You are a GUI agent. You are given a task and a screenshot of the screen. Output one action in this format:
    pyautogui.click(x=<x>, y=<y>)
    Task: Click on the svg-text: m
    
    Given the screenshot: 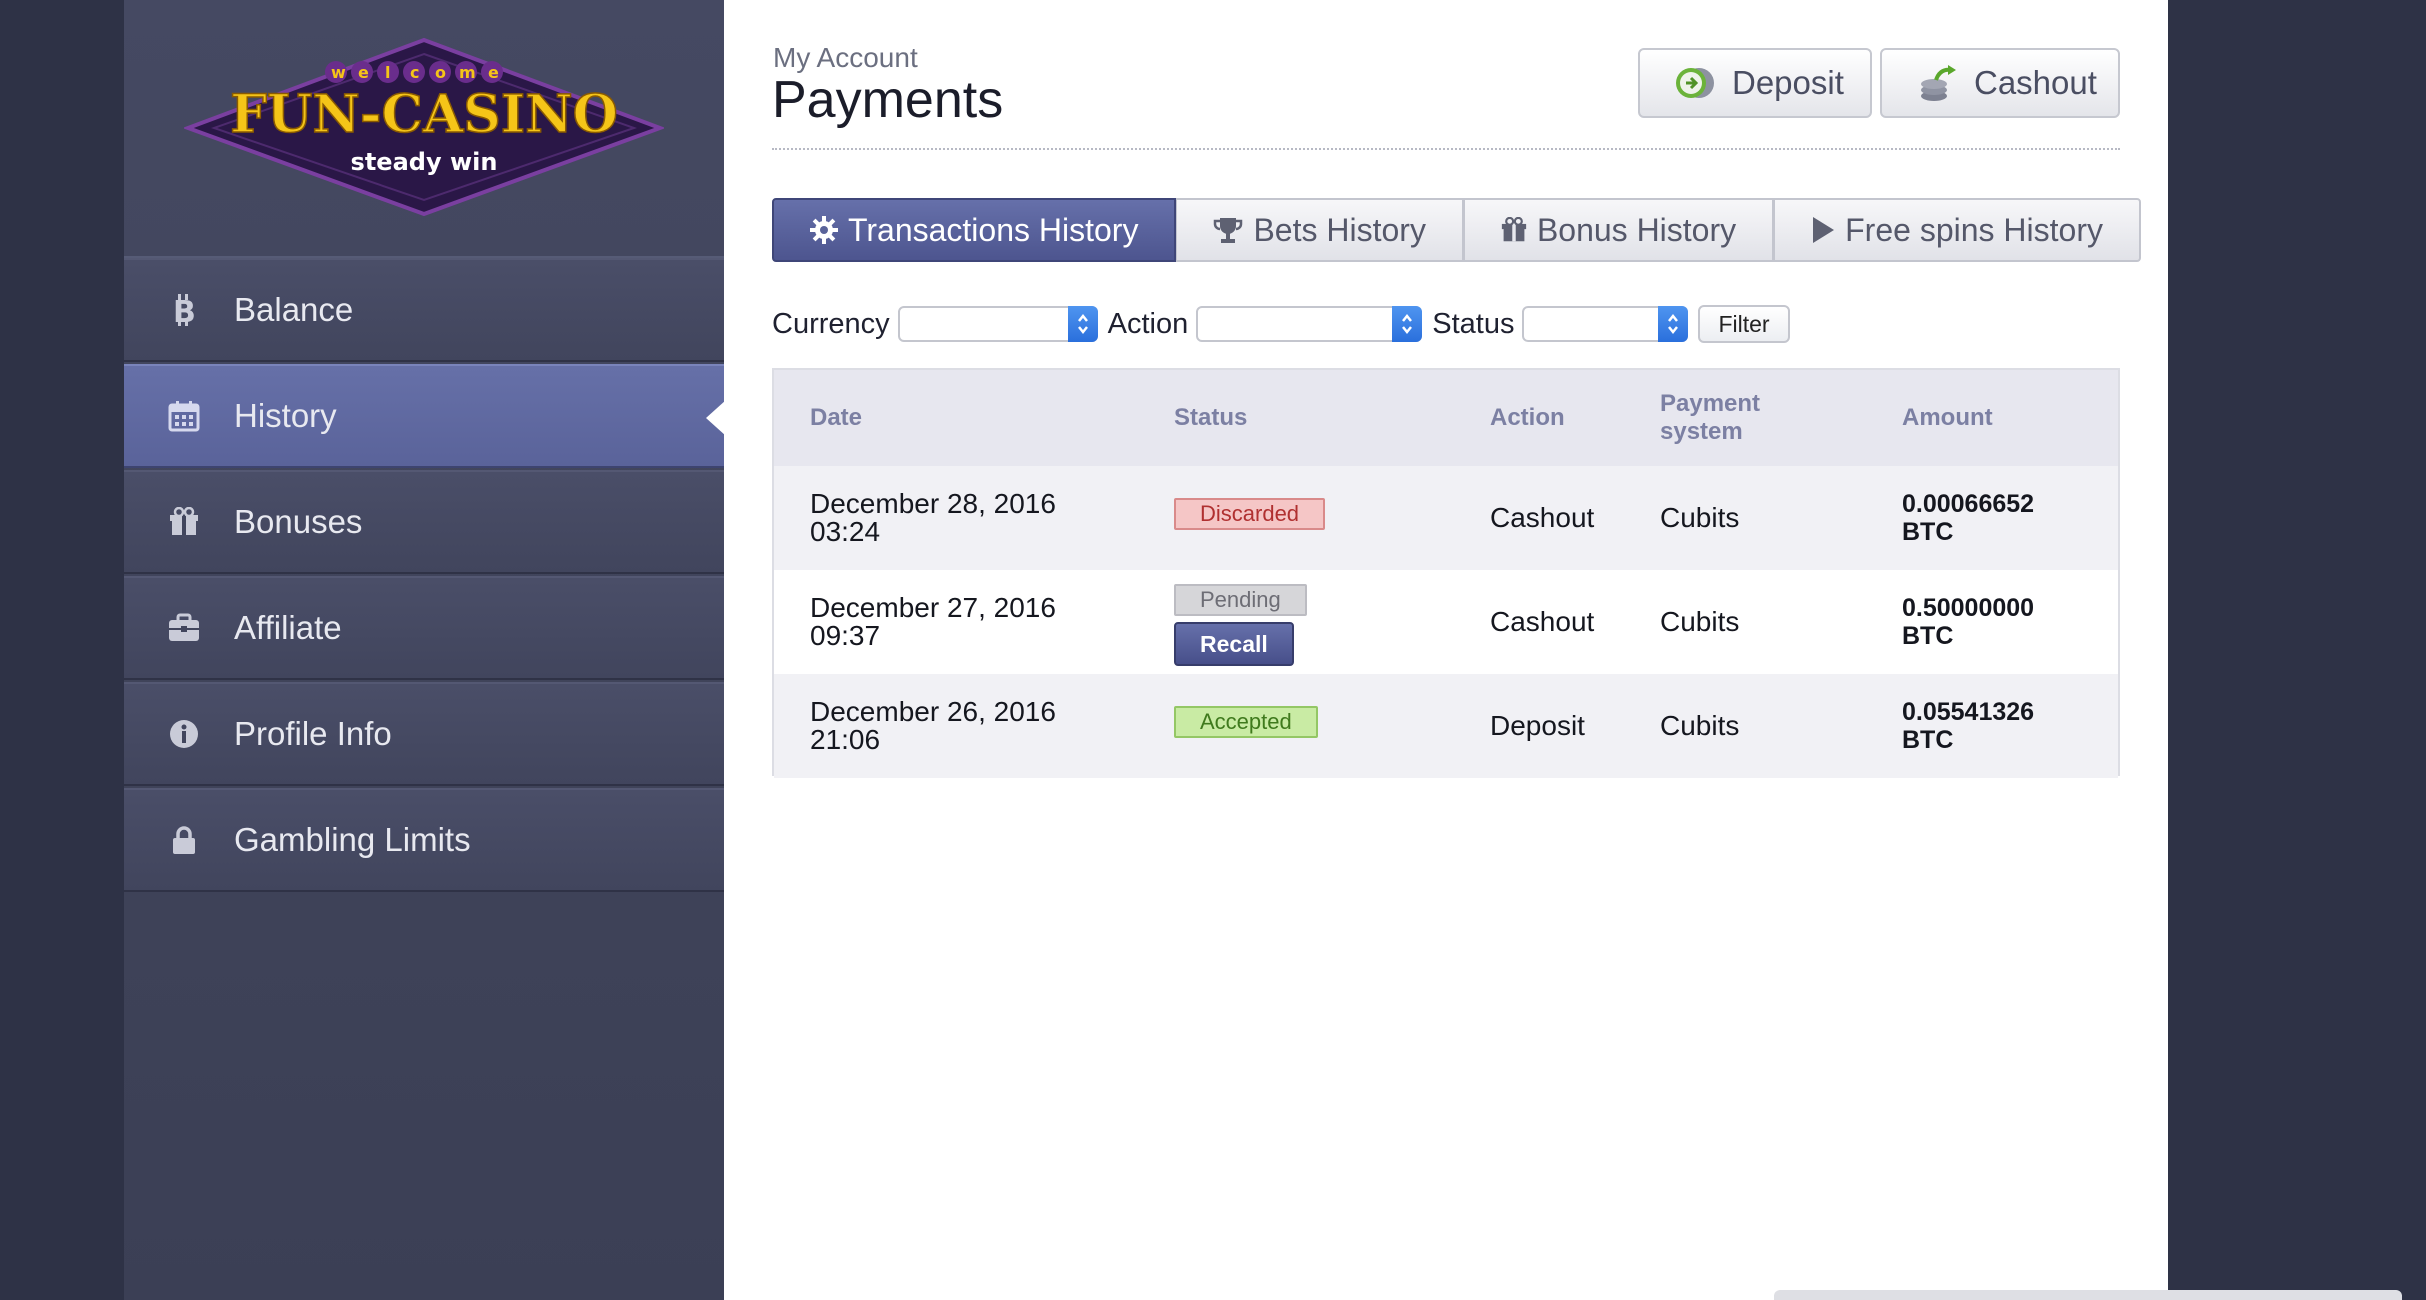 What is the action you would take?
    pyautogui.click(x=467, y=72)
    